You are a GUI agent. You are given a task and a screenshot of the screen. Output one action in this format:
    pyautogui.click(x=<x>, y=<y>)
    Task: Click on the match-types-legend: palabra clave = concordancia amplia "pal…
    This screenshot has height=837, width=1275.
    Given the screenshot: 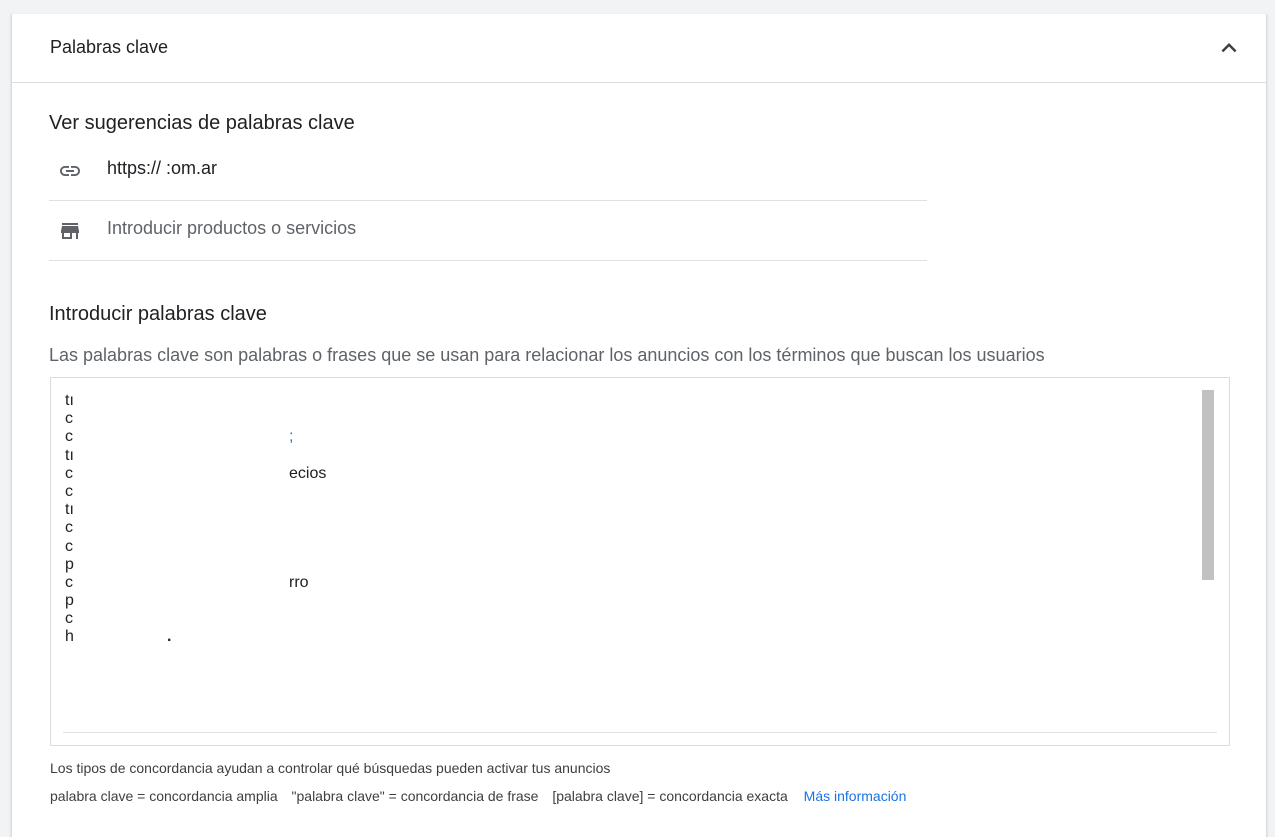 What is the action you would take?
    pyautogui.click(x=478, y=796)
    